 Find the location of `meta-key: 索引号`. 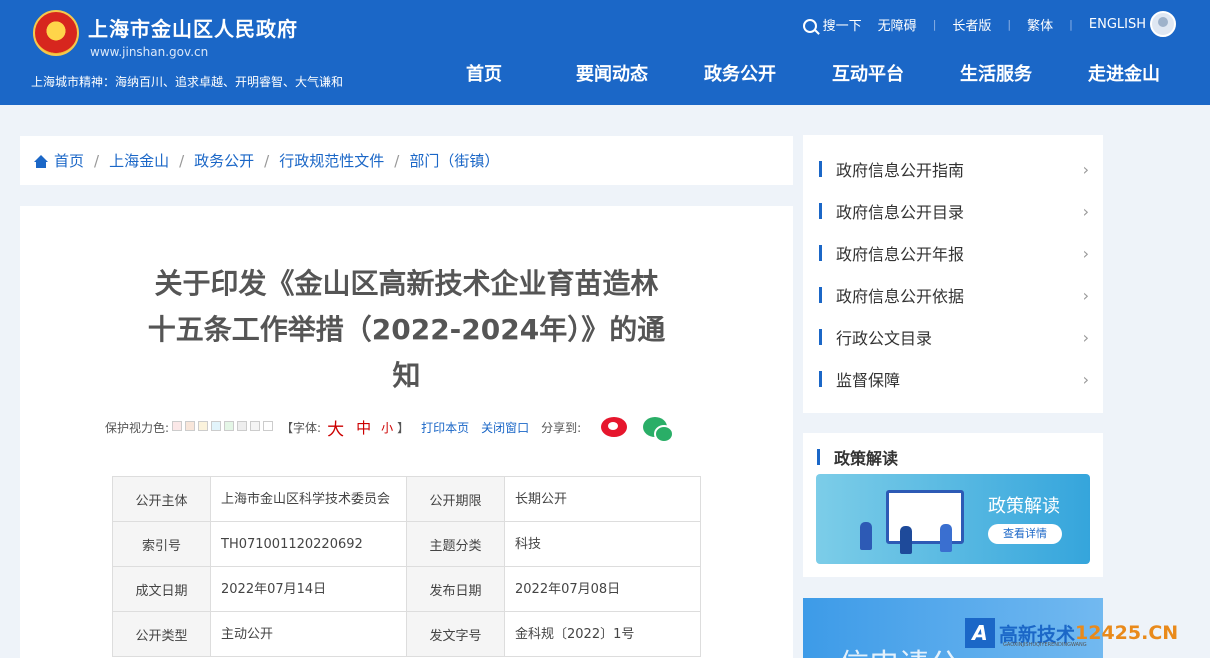

meta-key: 索引号 is located at coordinates (161, 544).